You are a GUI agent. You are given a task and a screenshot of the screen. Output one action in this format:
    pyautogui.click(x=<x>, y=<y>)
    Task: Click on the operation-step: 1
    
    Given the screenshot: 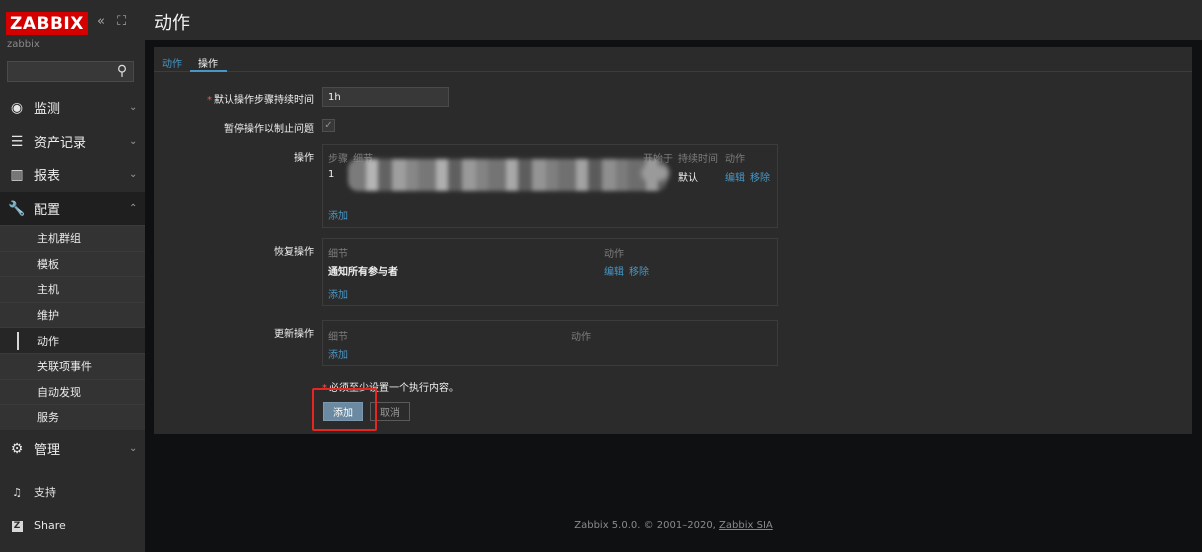 What is the action you would take?
    pyautogui.click(x=331, y=174)
    